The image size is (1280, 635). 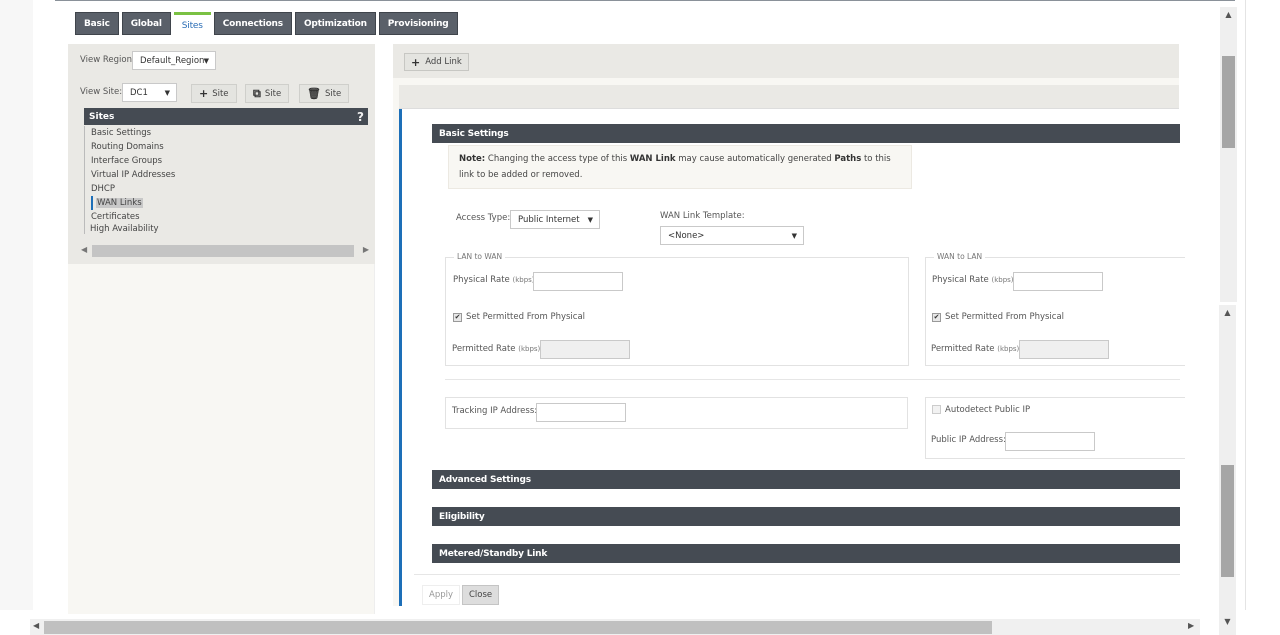 I want to click on tree-horizontal-scrollbar: ◀ ▶, so click(x=225, y=251).